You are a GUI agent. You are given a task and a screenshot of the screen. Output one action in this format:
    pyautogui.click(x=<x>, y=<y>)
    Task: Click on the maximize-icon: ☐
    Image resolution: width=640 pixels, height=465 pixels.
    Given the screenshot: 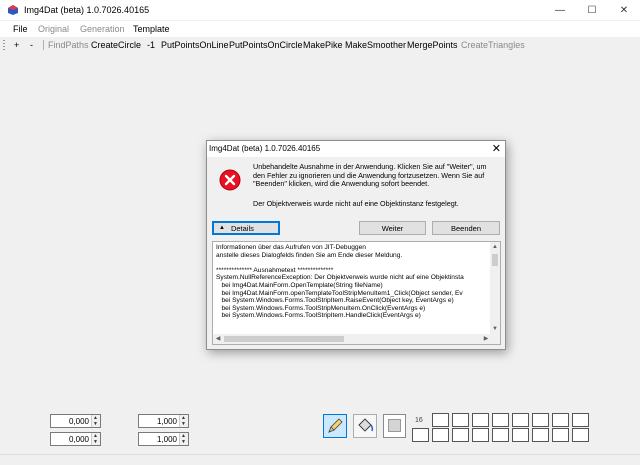 What is the action you would take?
    pyautogui.click(x=592, y=10)
    